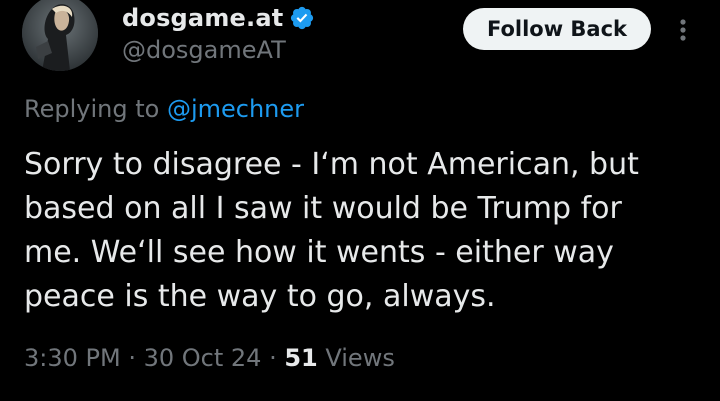  What do you see at coordinates (557, 29) in the screenshot?
I see `follow-back-button: Follow Back` at bounding box center [557, 29].